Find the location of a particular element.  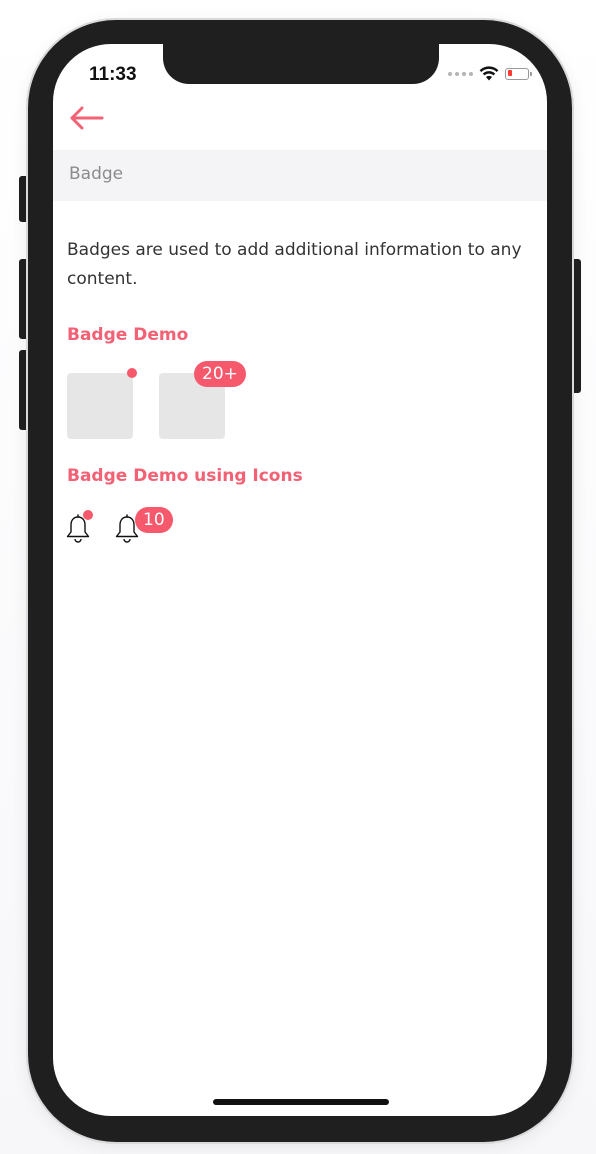

page-title: Badge is located at coordinates (96, 174).